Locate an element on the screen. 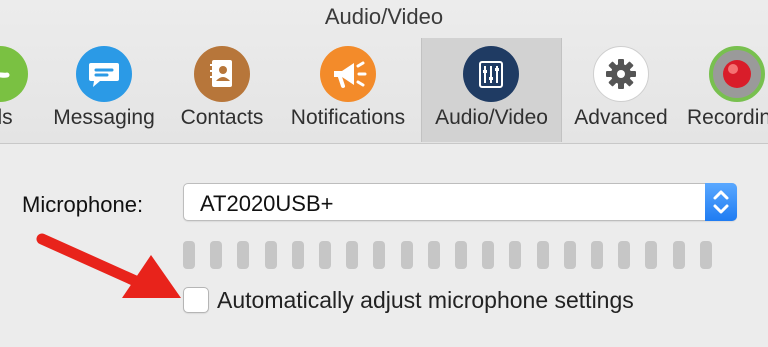 The height and width of the screenshot is (347, 768). tab-recording: Recording is located at coordinates (726, 90).